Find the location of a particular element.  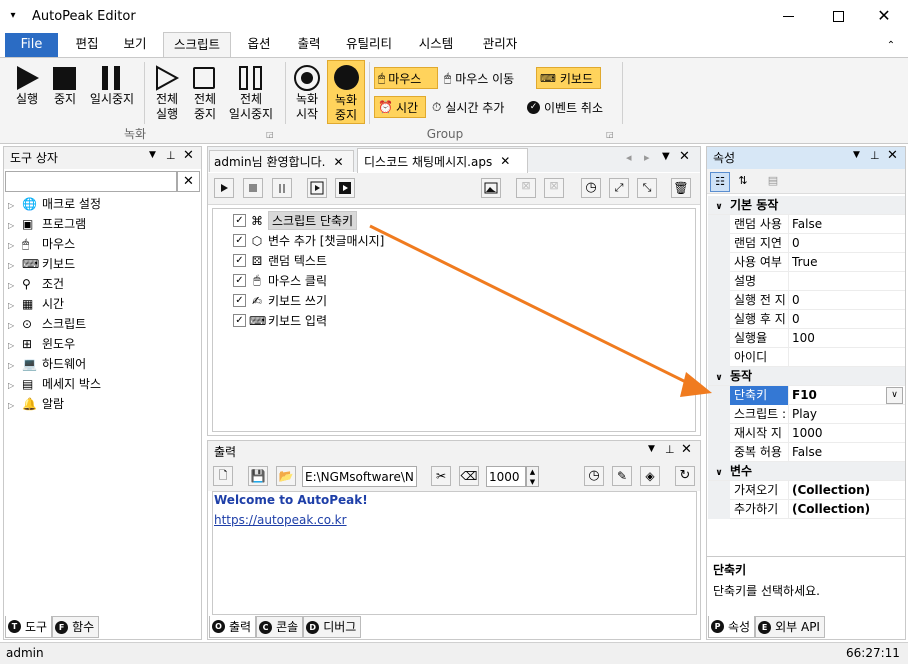

tab-options: 옵션 is located at coordinates (259, 44).